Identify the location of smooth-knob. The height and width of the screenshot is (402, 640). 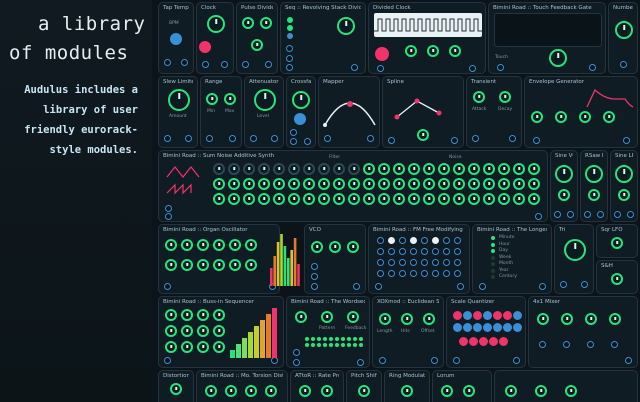
(423, 135).